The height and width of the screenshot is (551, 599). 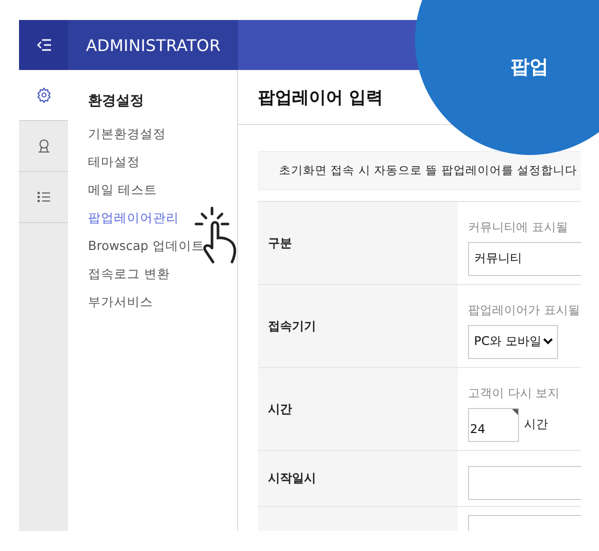 I want to click on menu-link: Browscap 업데이트, so click(x=162, y=246).